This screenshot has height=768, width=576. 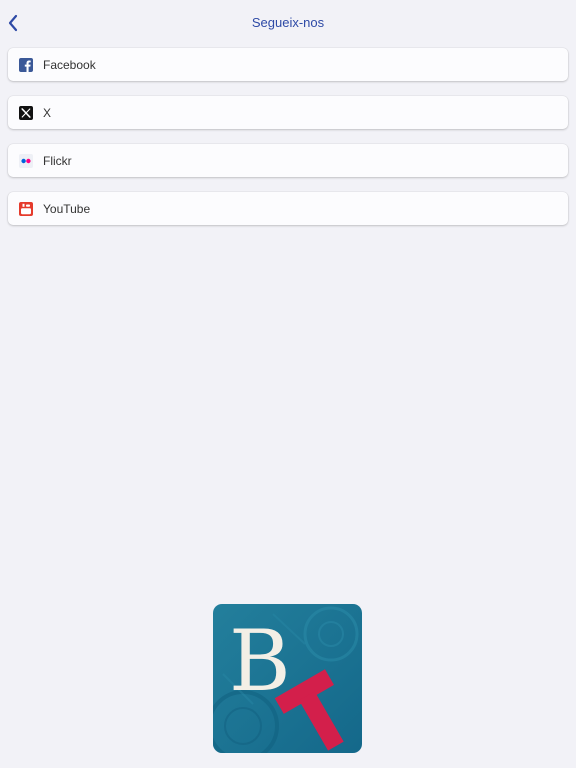 What do you see at coordinates (287, 678) in the screenshot?
I see `app-logo: B` at bounding box center [287, 678].